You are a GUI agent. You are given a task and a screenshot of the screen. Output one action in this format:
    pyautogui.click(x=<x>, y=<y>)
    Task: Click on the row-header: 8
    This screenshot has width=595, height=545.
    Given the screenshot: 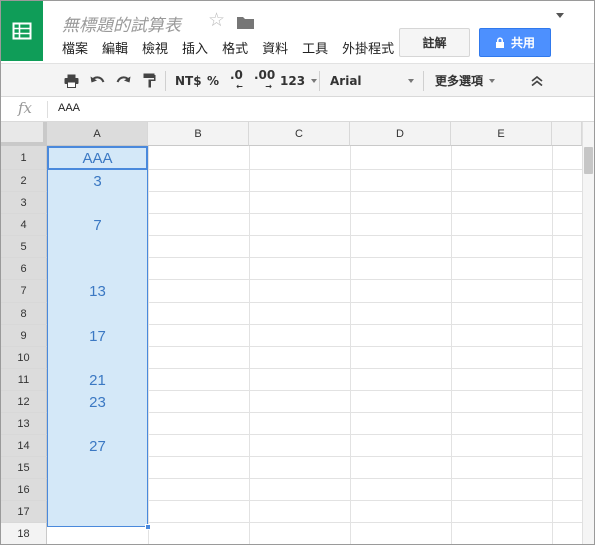 What is the action you would take?
    pyautogui.click(x=24, y=314)
    